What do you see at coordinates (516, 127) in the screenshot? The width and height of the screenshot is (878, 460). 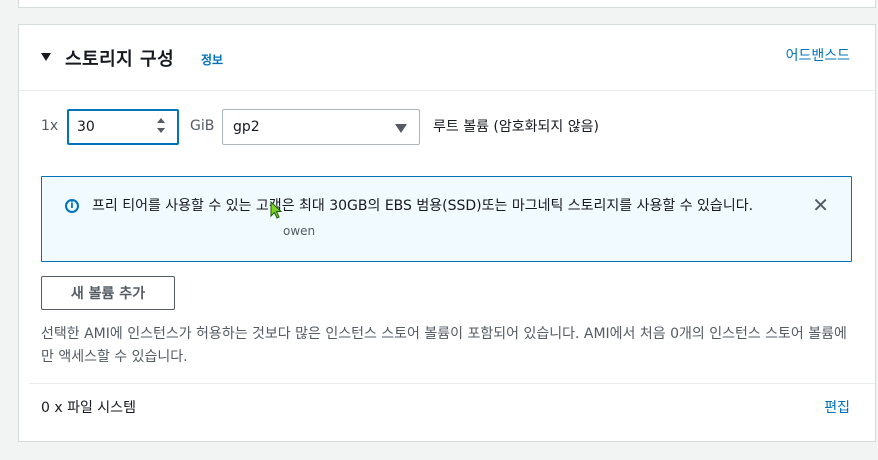 I see `root-volume-label: 루트 볼륨 (암호화되지 않음)` at bounding box center [516, 127].